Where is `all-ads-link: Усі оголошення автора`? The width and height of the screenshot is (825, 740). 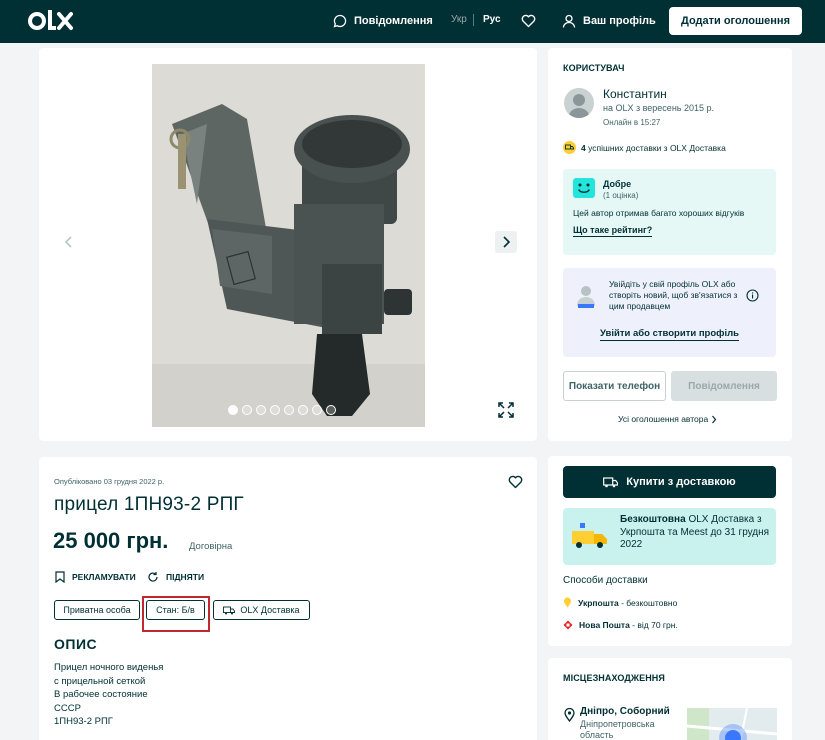
all-ads-link: Усі оголошення автора is located at coordinates (667, 419).